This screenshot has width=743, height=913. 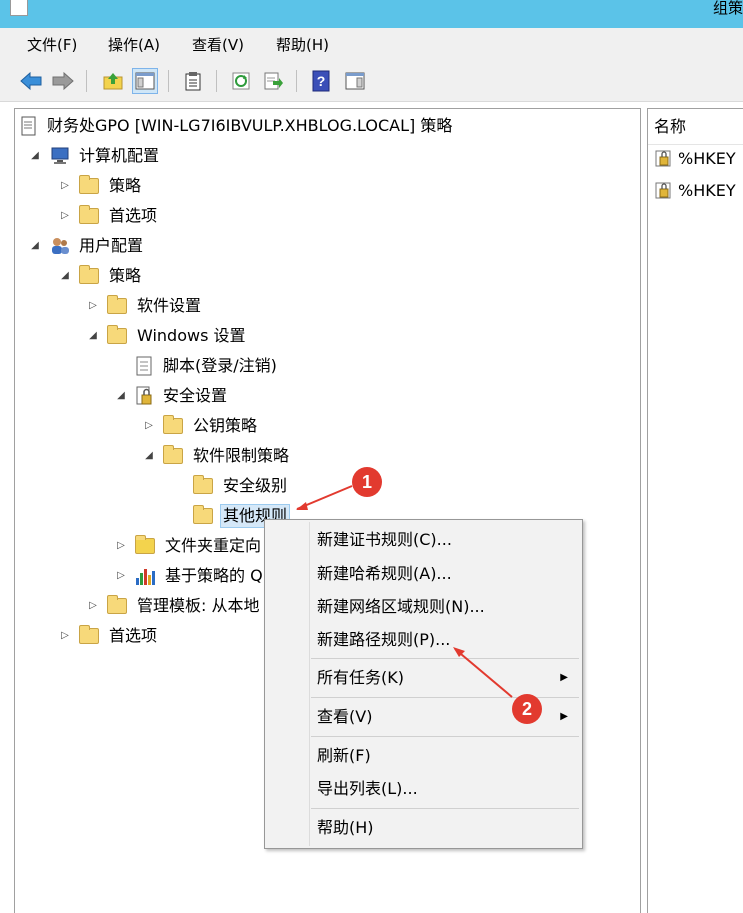 I want to click on menu-action: 操作(A), so click(x=134, y=45).